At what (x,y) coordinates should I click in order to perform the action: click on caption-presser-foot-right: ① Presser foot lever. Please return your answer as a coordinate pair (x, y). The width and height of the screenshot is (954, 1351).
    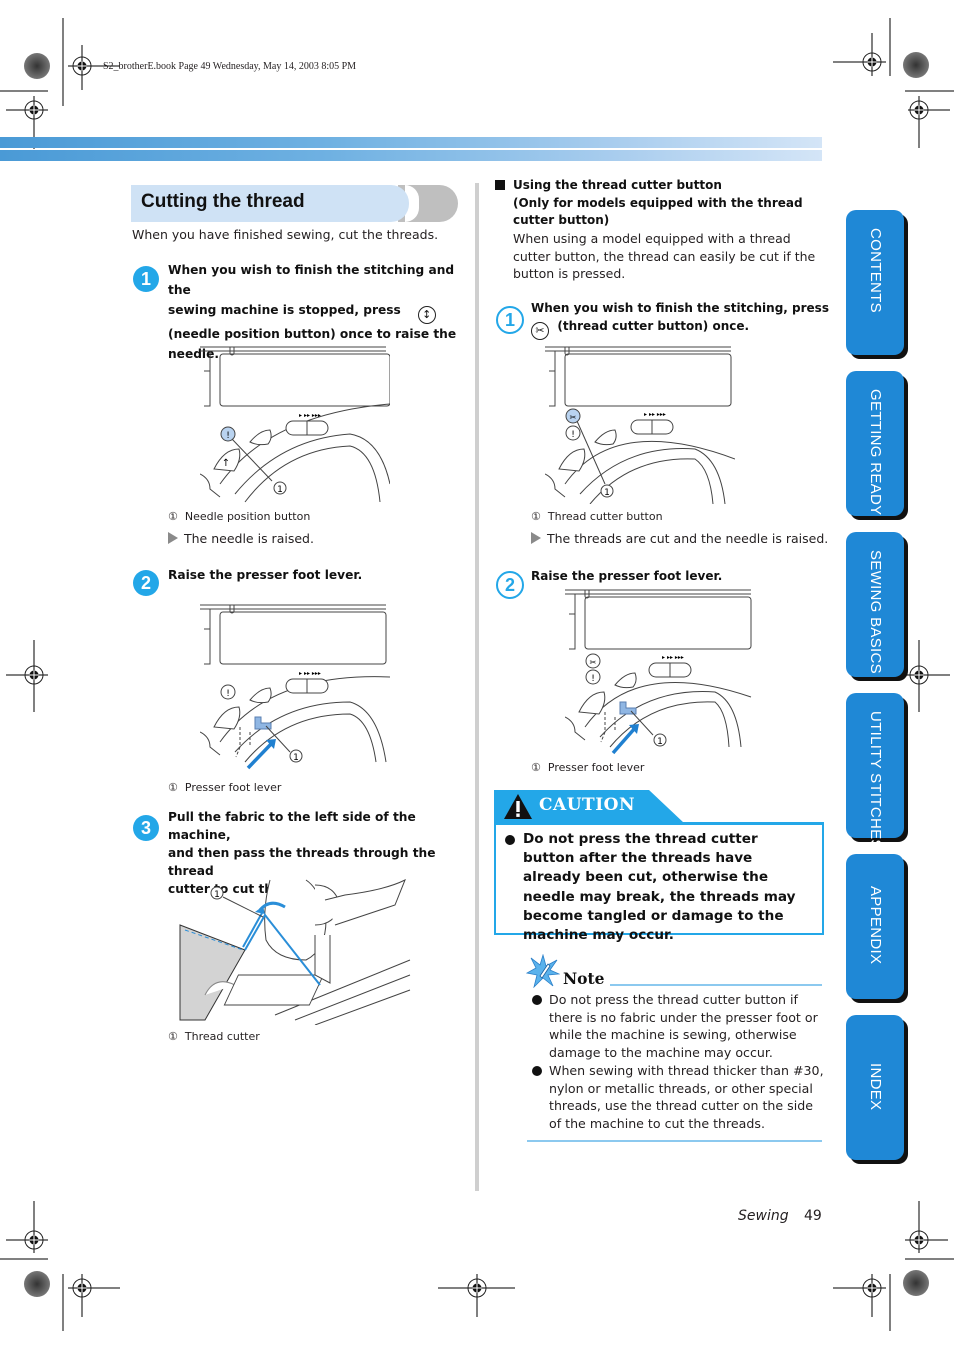
    Looking at the image, I should click on (587, 767).